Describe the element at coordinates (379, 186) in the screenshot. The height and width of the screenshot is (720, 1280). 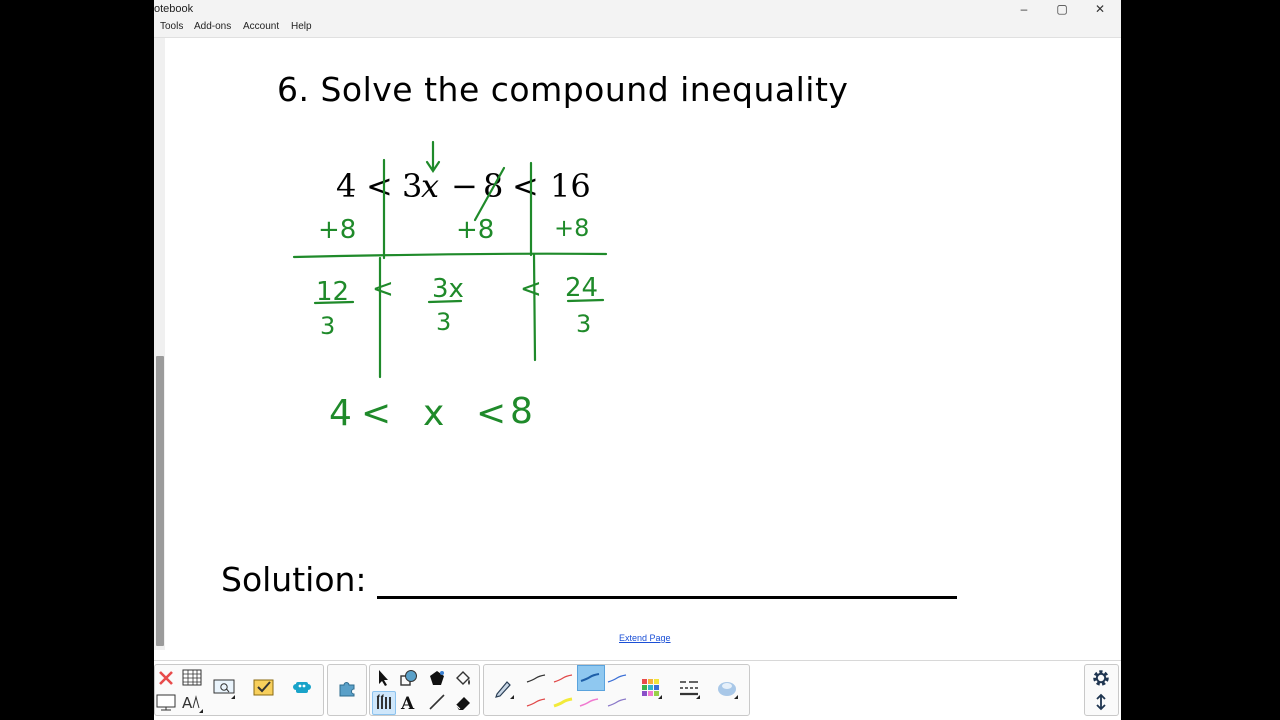
I see `eq-less-1: <` at that location.